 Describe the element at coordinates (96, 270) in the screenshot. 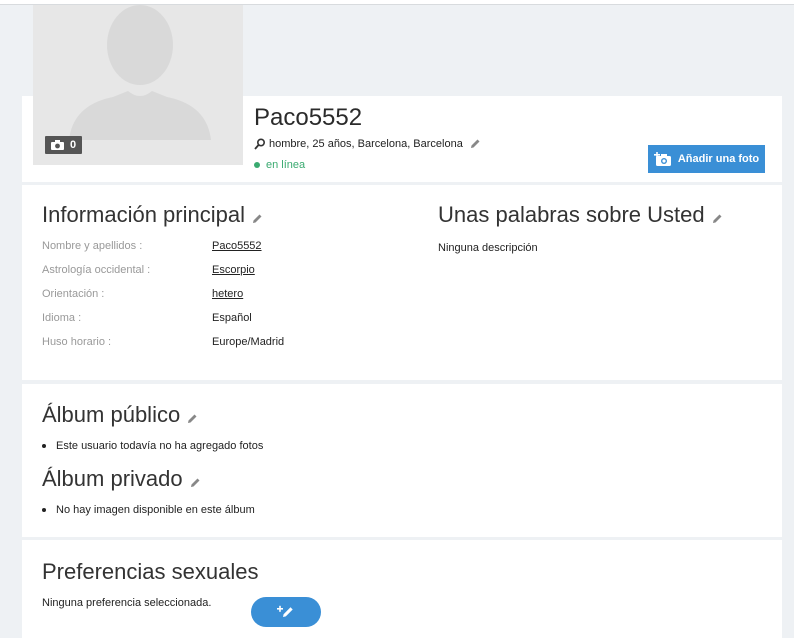

I see `field-label-astrology: Astrología occidental :` at that location.